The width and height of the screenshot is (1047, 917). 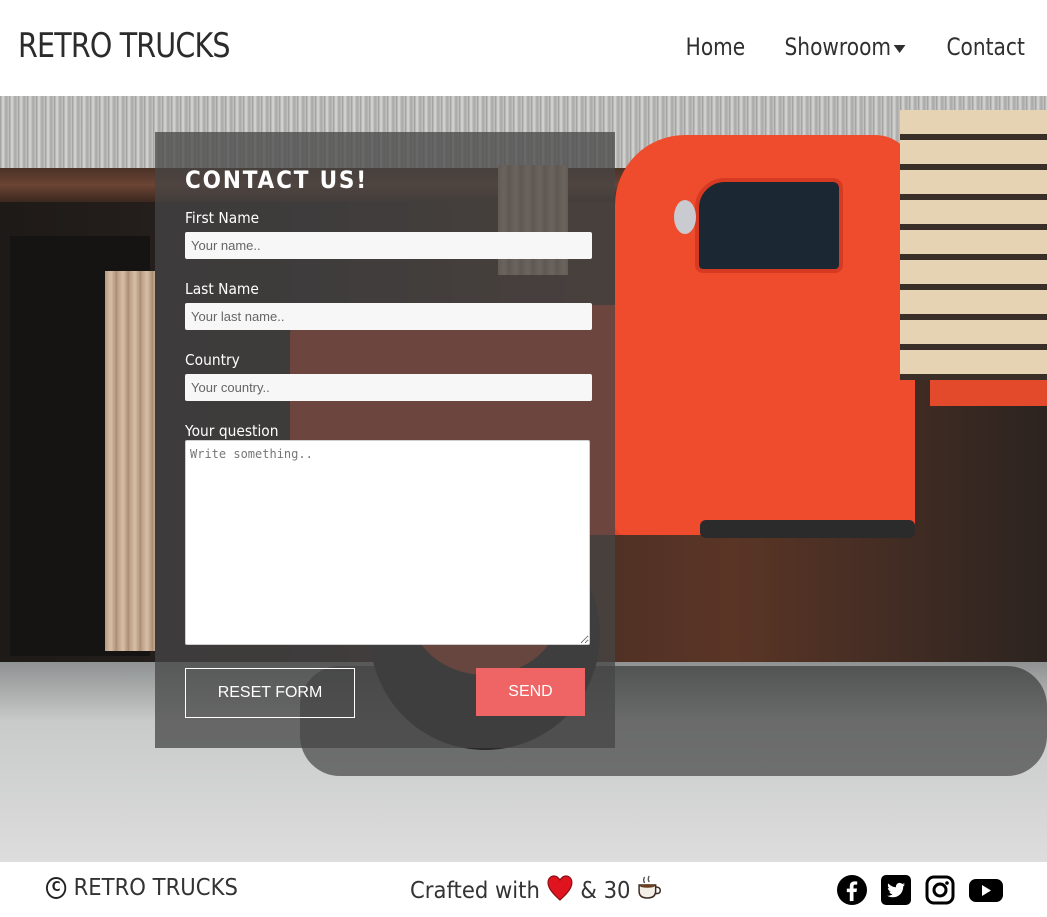 I want to click on first-name-label: First Name, so click(x=222, y=218).